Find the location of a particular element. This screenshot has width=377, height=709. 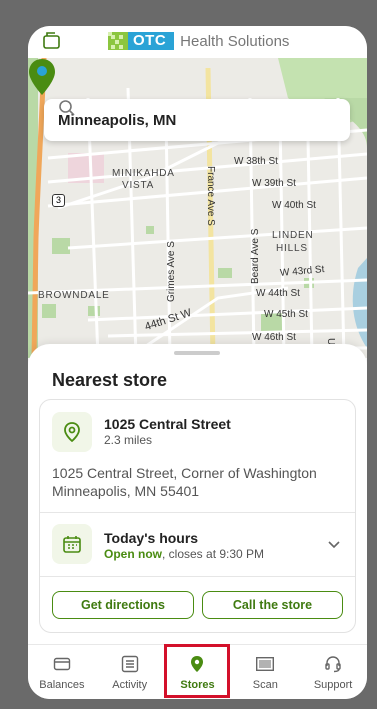

nav-item-support: Support is located at coordinates (333, 672).